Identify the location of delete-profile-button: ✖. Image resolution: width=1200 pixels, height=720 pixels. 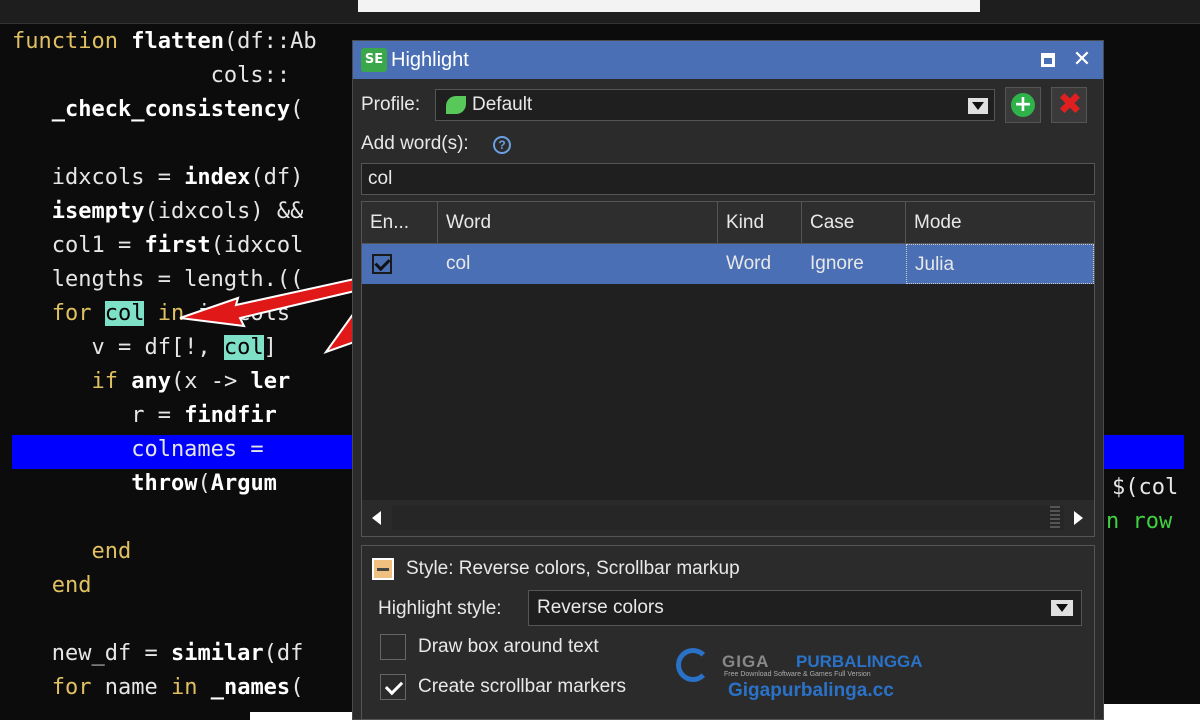
(1069, 105).